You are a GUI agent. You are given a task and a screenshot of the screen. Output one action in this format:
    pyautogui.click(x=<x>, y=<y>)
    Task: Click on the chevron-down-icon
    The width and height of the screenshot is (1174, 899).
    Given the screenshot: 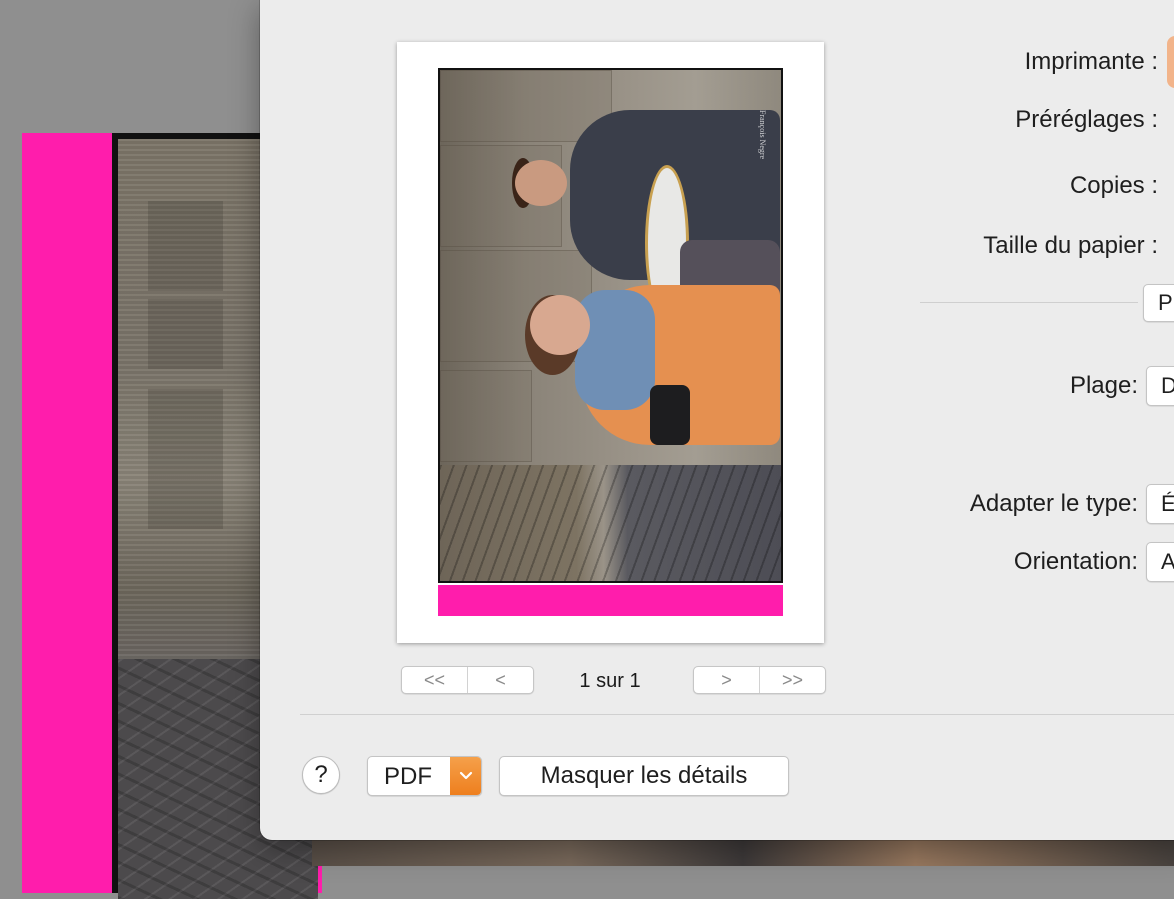 What is the action you would take?
    pyautogui.click(x=465, y=776)
    